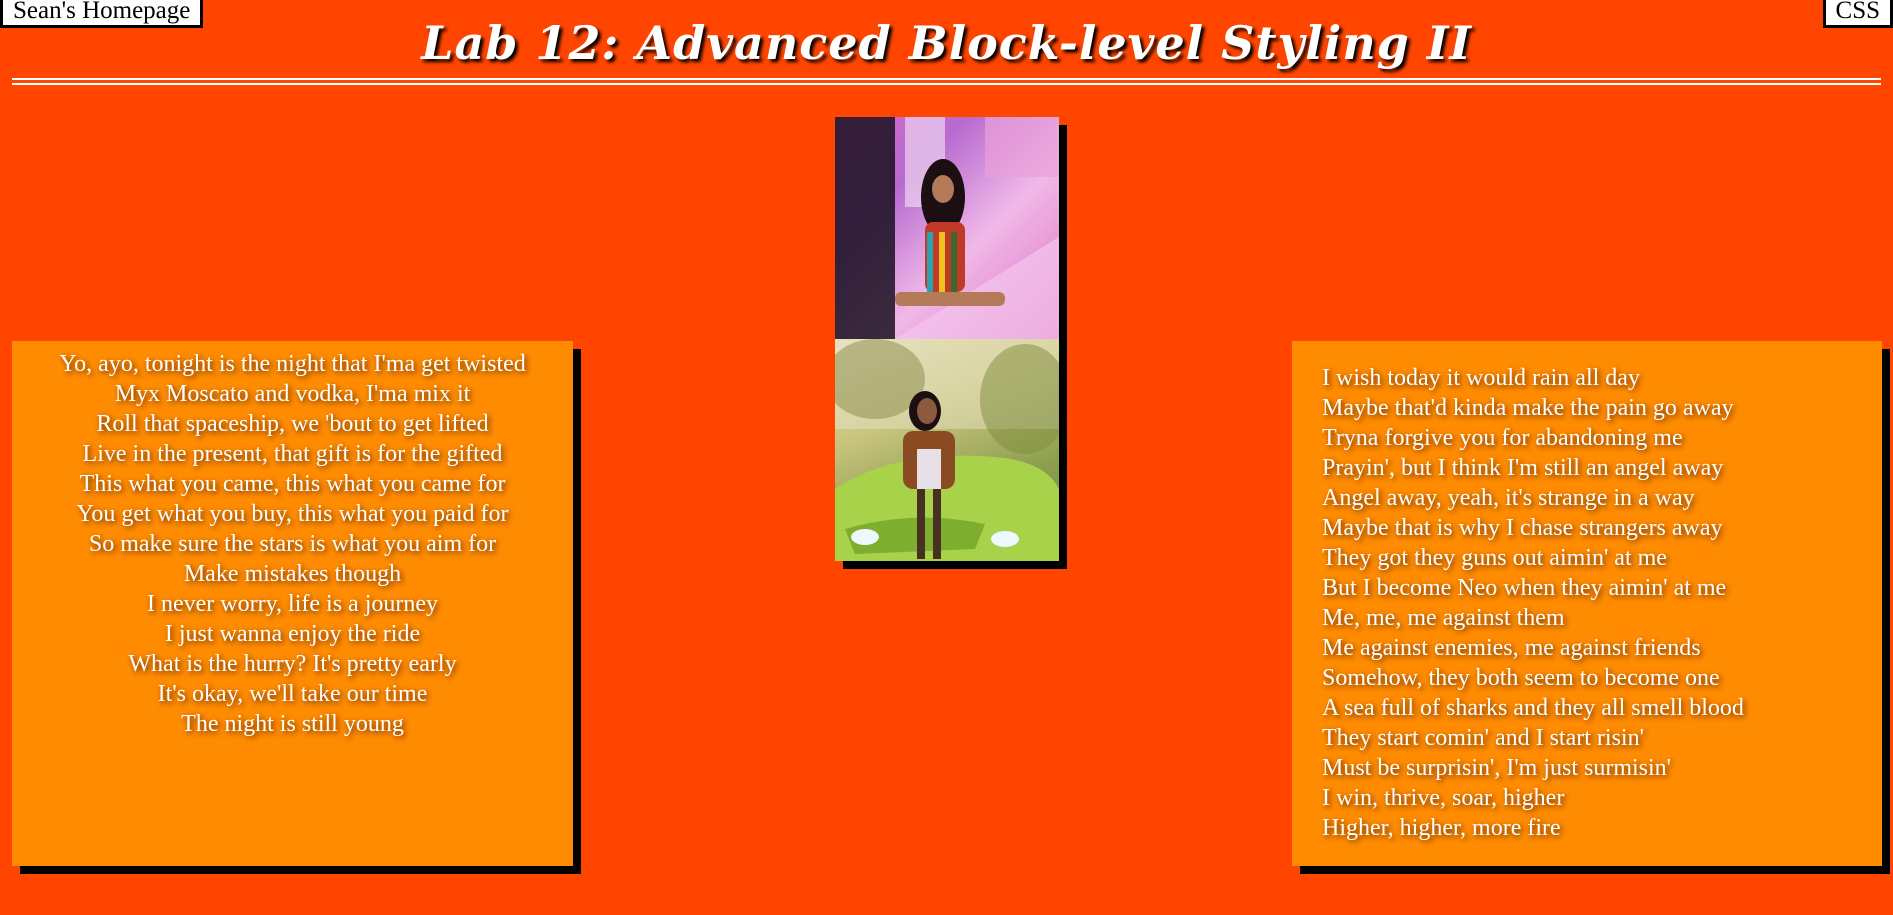  Describe the element at coordinates (1496, 768) in the screenshot. I see `lyric-line: Must be surprisin', I'm just surmisin'` at that location.